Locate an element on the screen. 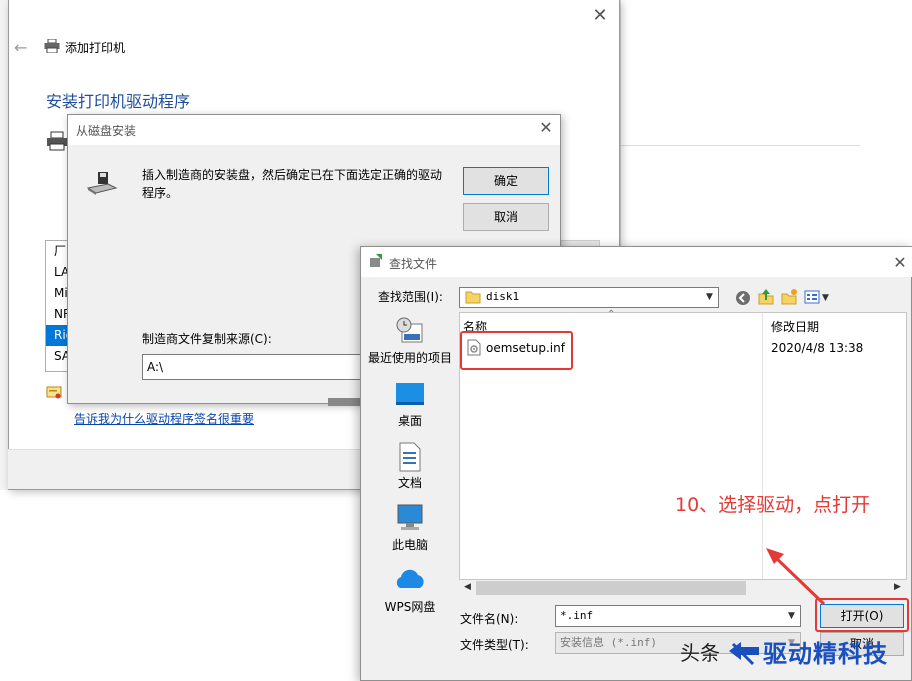  computer-icon is located at coordinates (410, 517).